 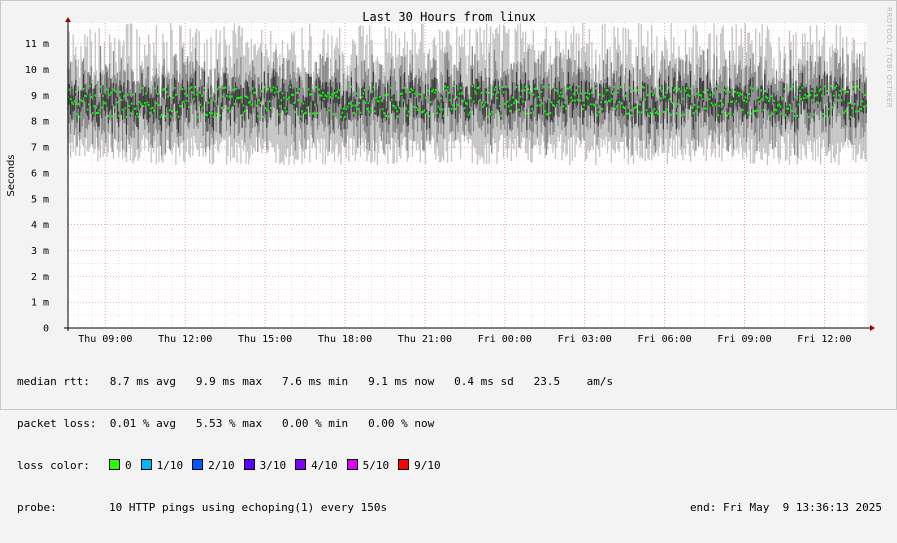 I want to click on loss-color-label: loss color:, so click(x=53, y=465).